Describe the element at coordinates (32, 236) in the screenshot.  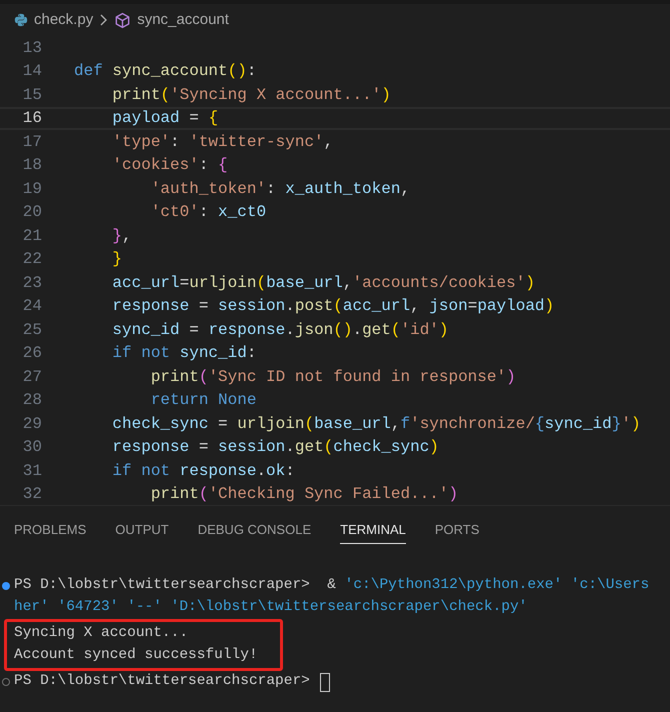
I see `line-number: 21` at that location.